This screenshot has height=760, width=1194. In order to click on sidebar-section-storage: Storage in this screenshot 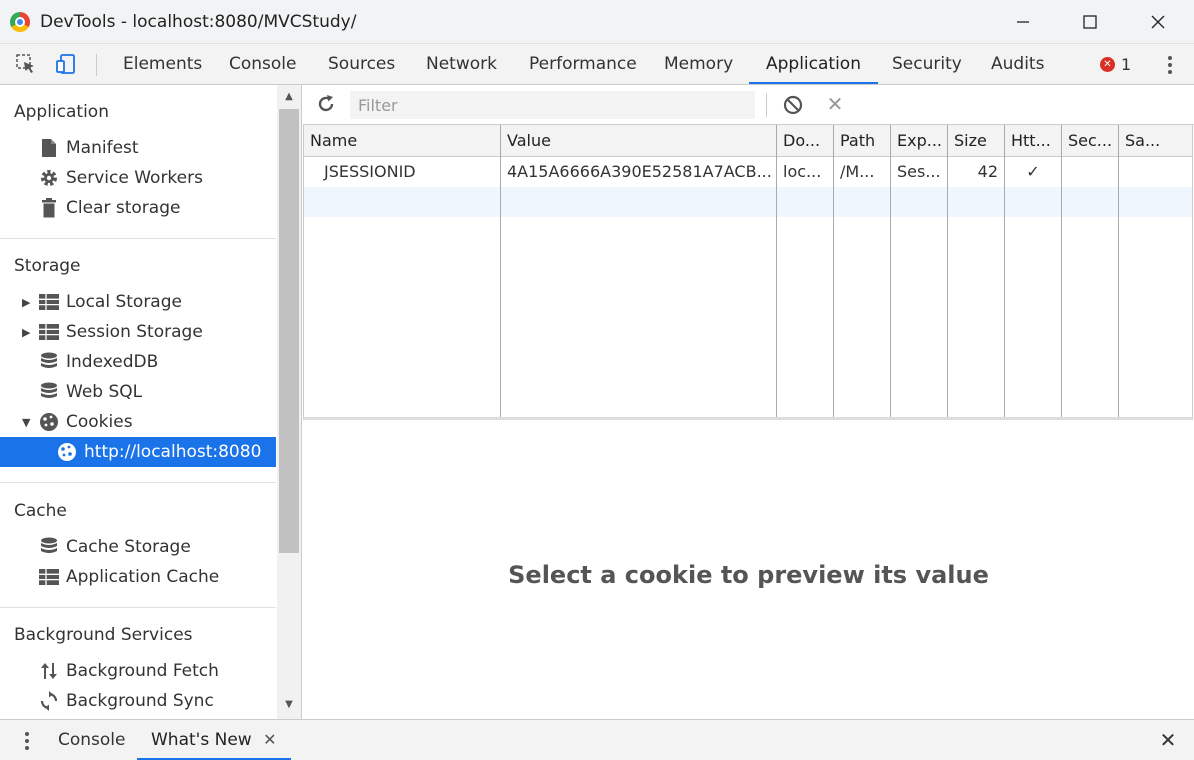, I will do `click(47, 266)`.